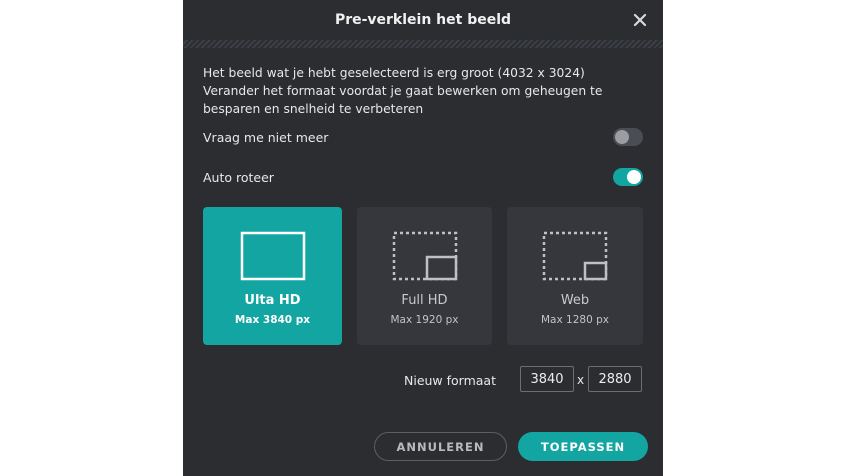  What do you see at coordinates (615, 379) in the screenshot?
I see `height-input` at bounding box center [615, 379].